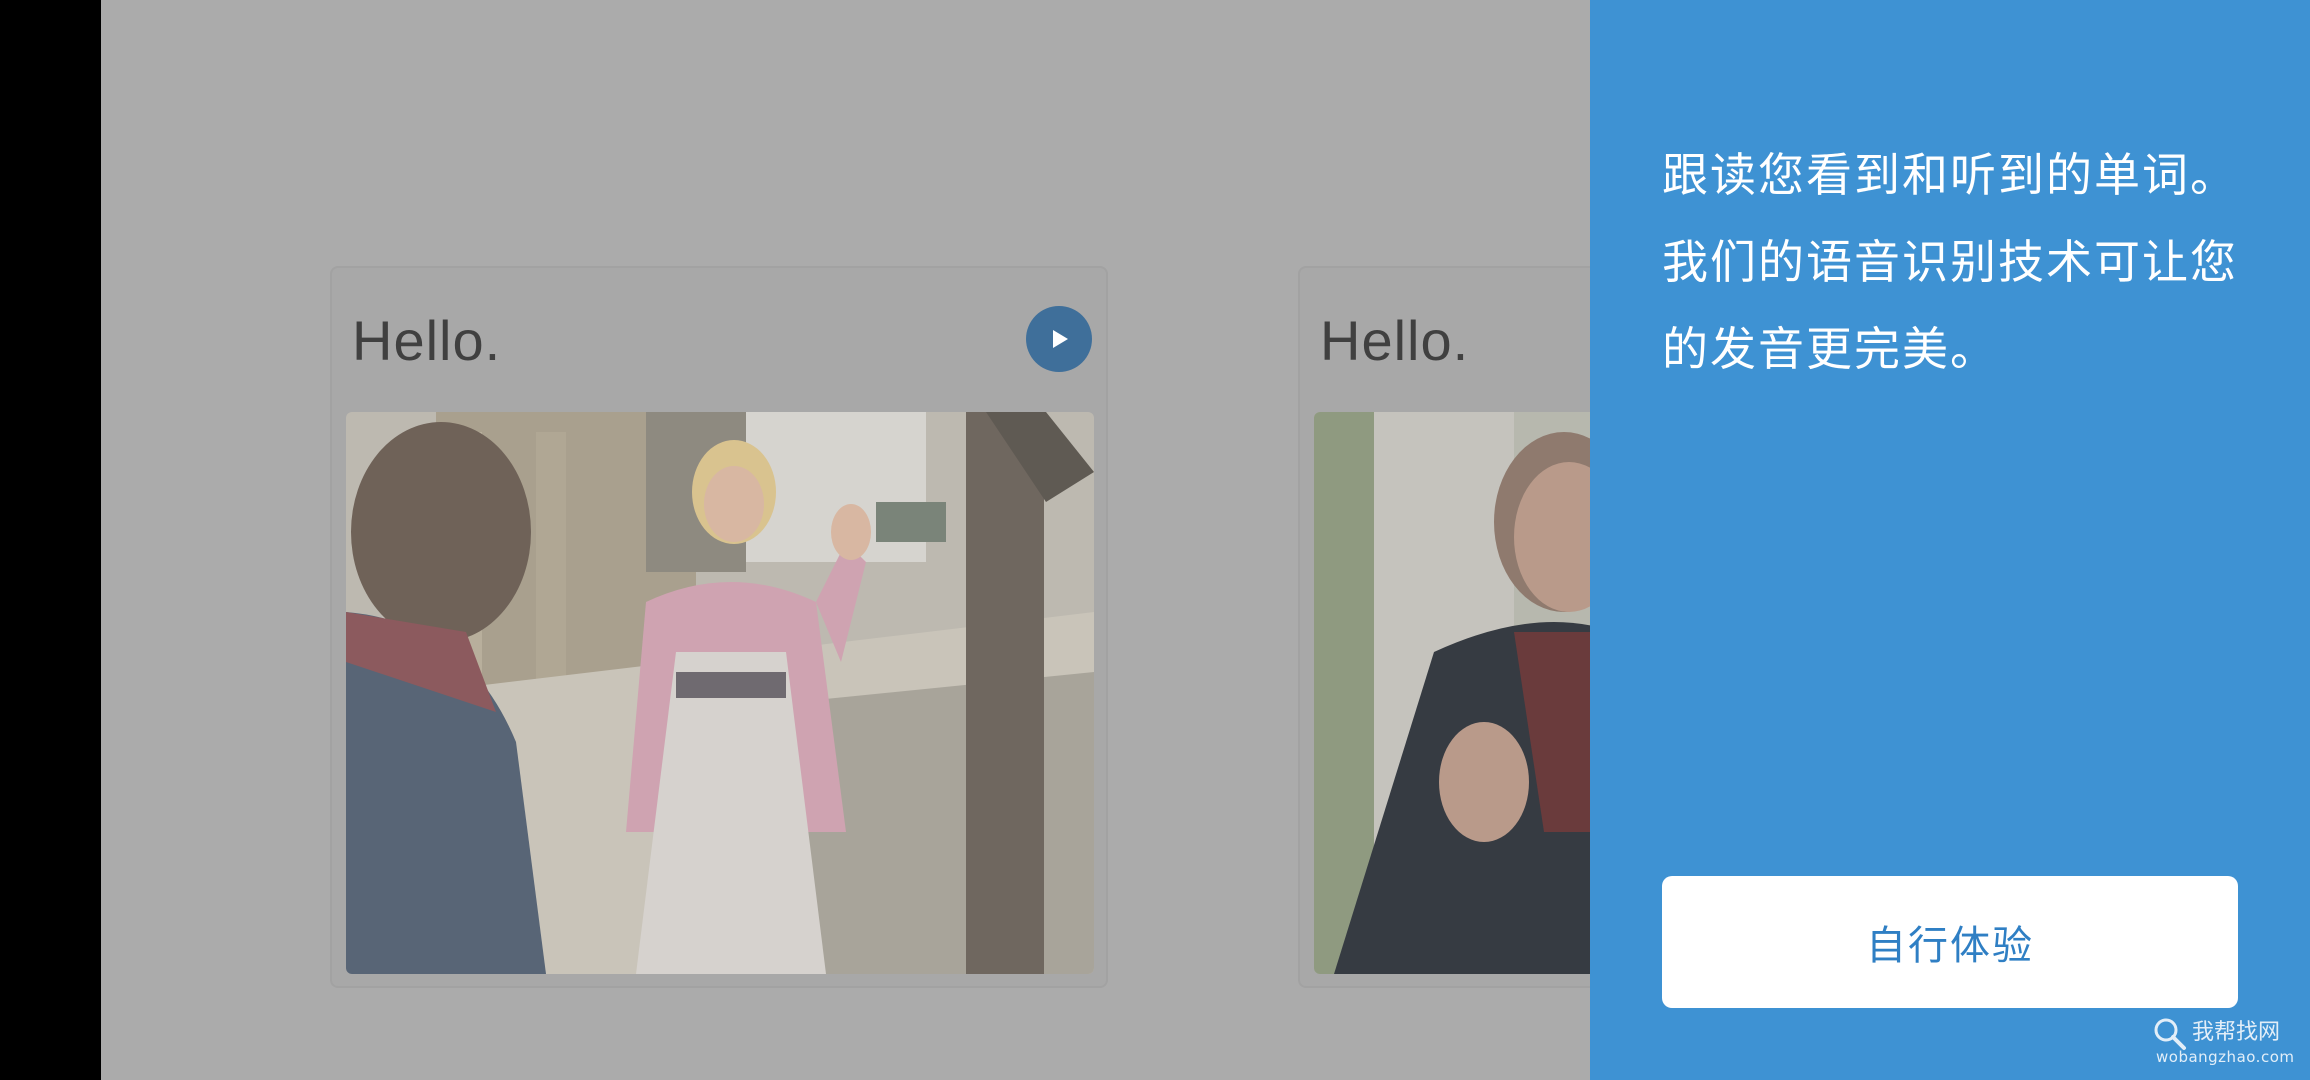 This screenshot has height=1080, width=2310. I want to click on phrase-card: Hello., so click(1444, 627).